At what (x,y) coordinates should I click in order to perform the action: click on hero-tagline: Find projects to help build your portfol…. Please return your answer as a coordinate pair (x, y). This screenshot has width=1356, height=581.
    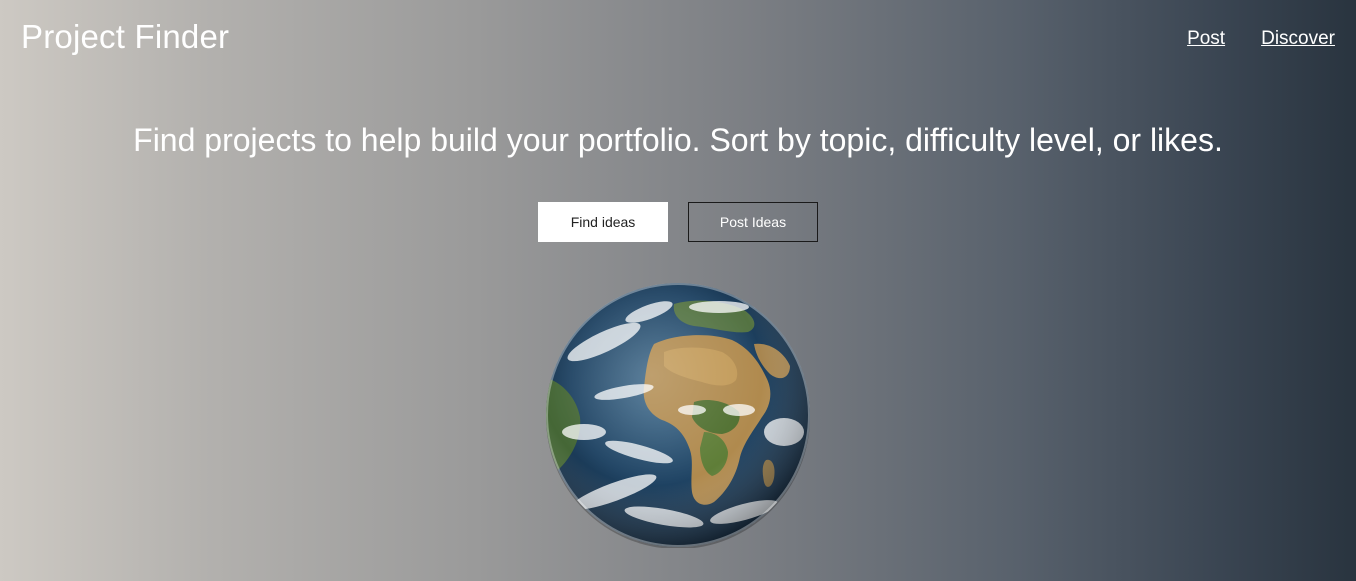
    Looking at the image, I should click on (678, 140).